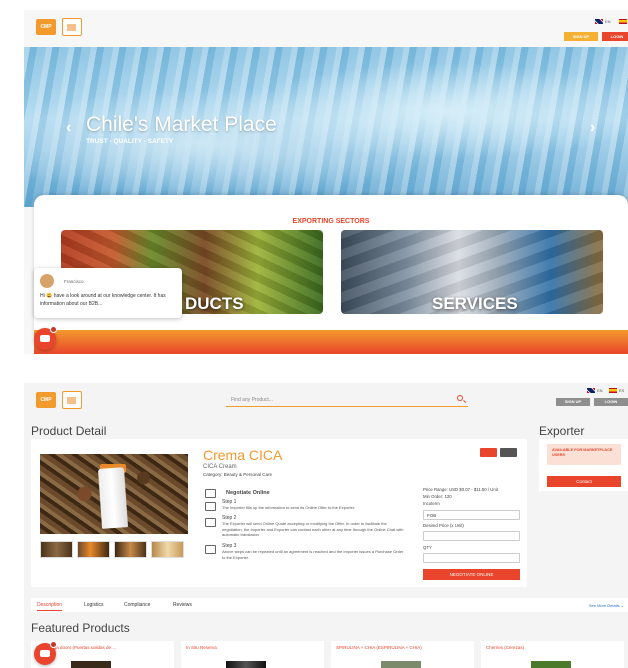 Image resolution: width=628 pixels, height=668 pixels. What do you see at coordinates (210, 549) in the screenshot?
I see `document-icon` at bounding box center [210, 549].